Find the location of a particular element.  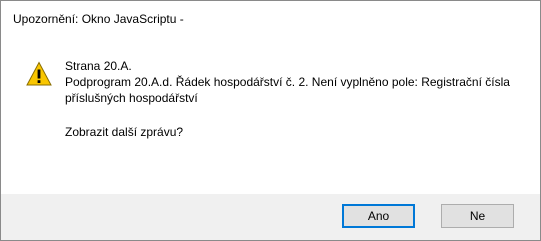

warning-icon is located at coordinates (39, 73).